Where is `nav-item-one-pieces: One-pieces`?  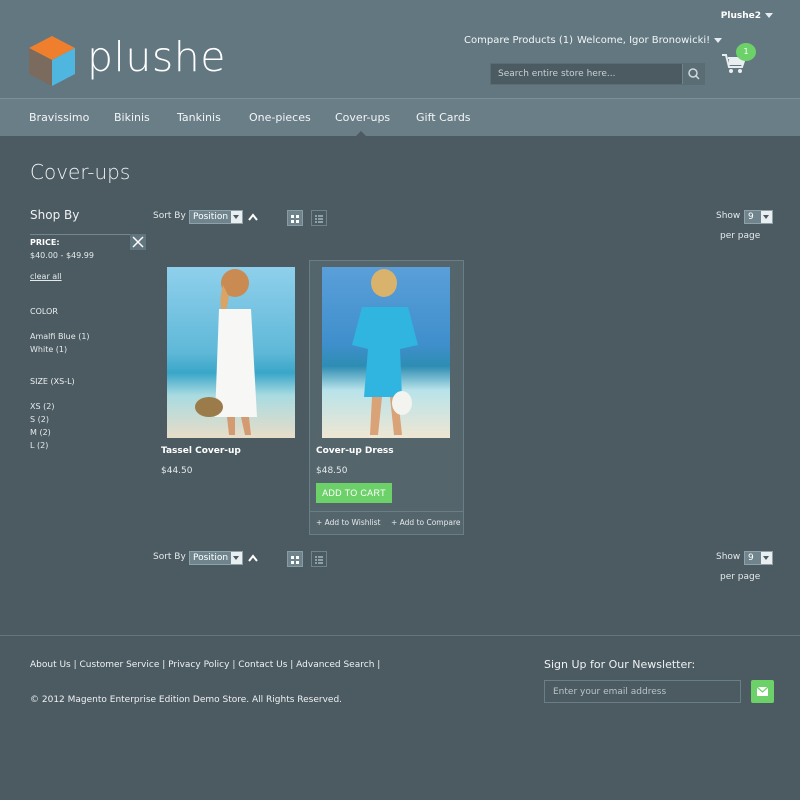 nav-item-one-pieces: One-pieces is located at coordinates (280, 117).